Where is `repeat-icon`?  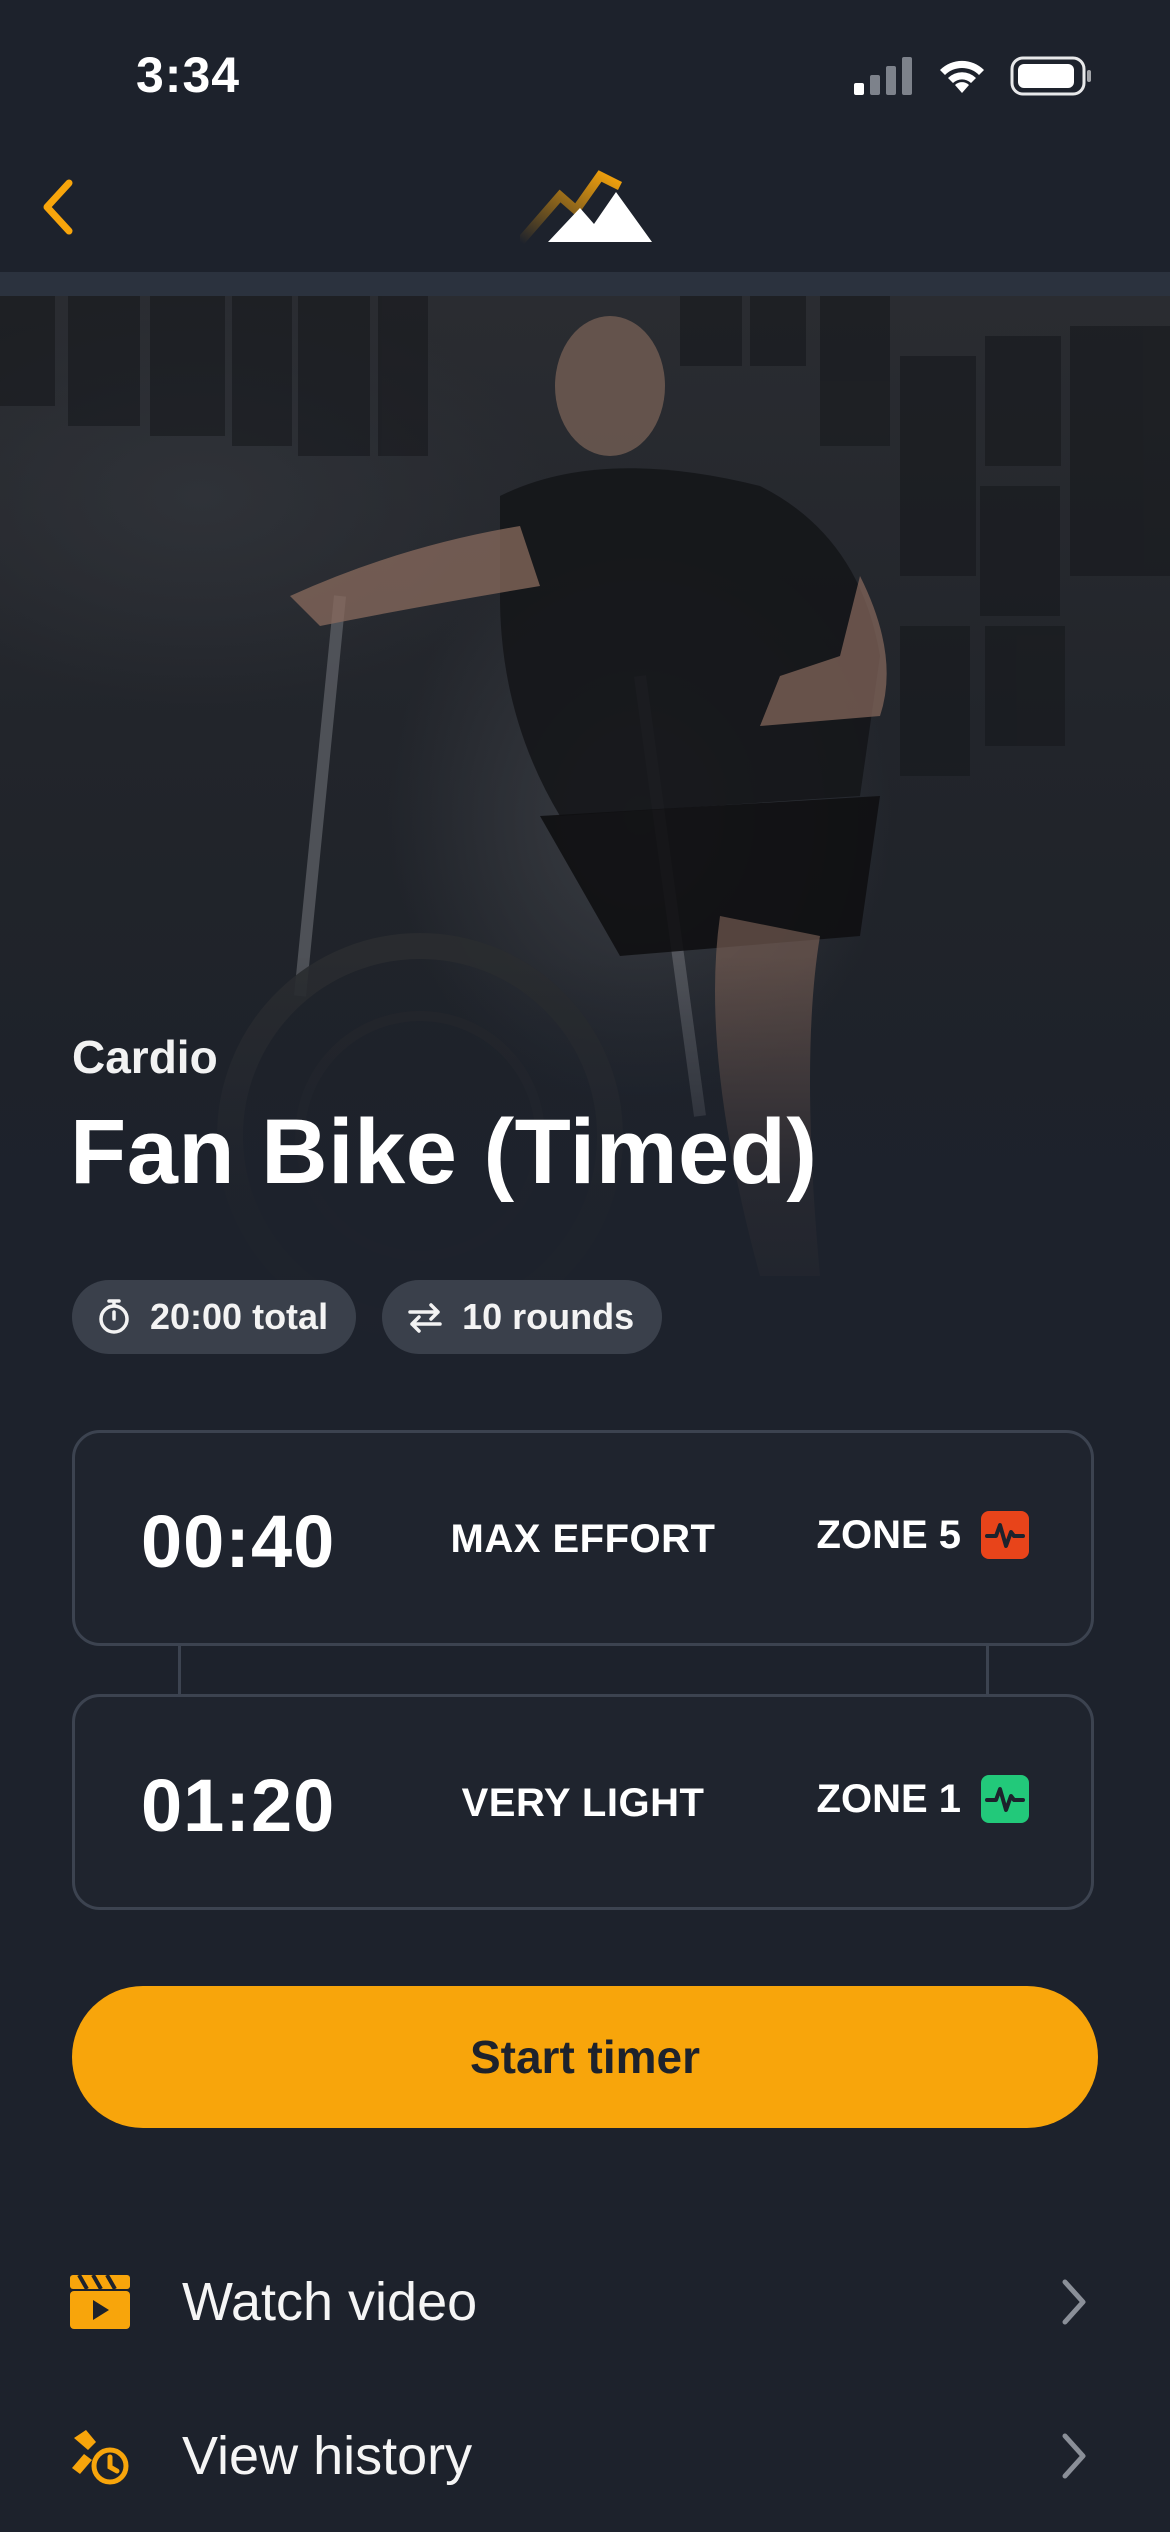 repeat-icon is located at coordinates (425, 1318).